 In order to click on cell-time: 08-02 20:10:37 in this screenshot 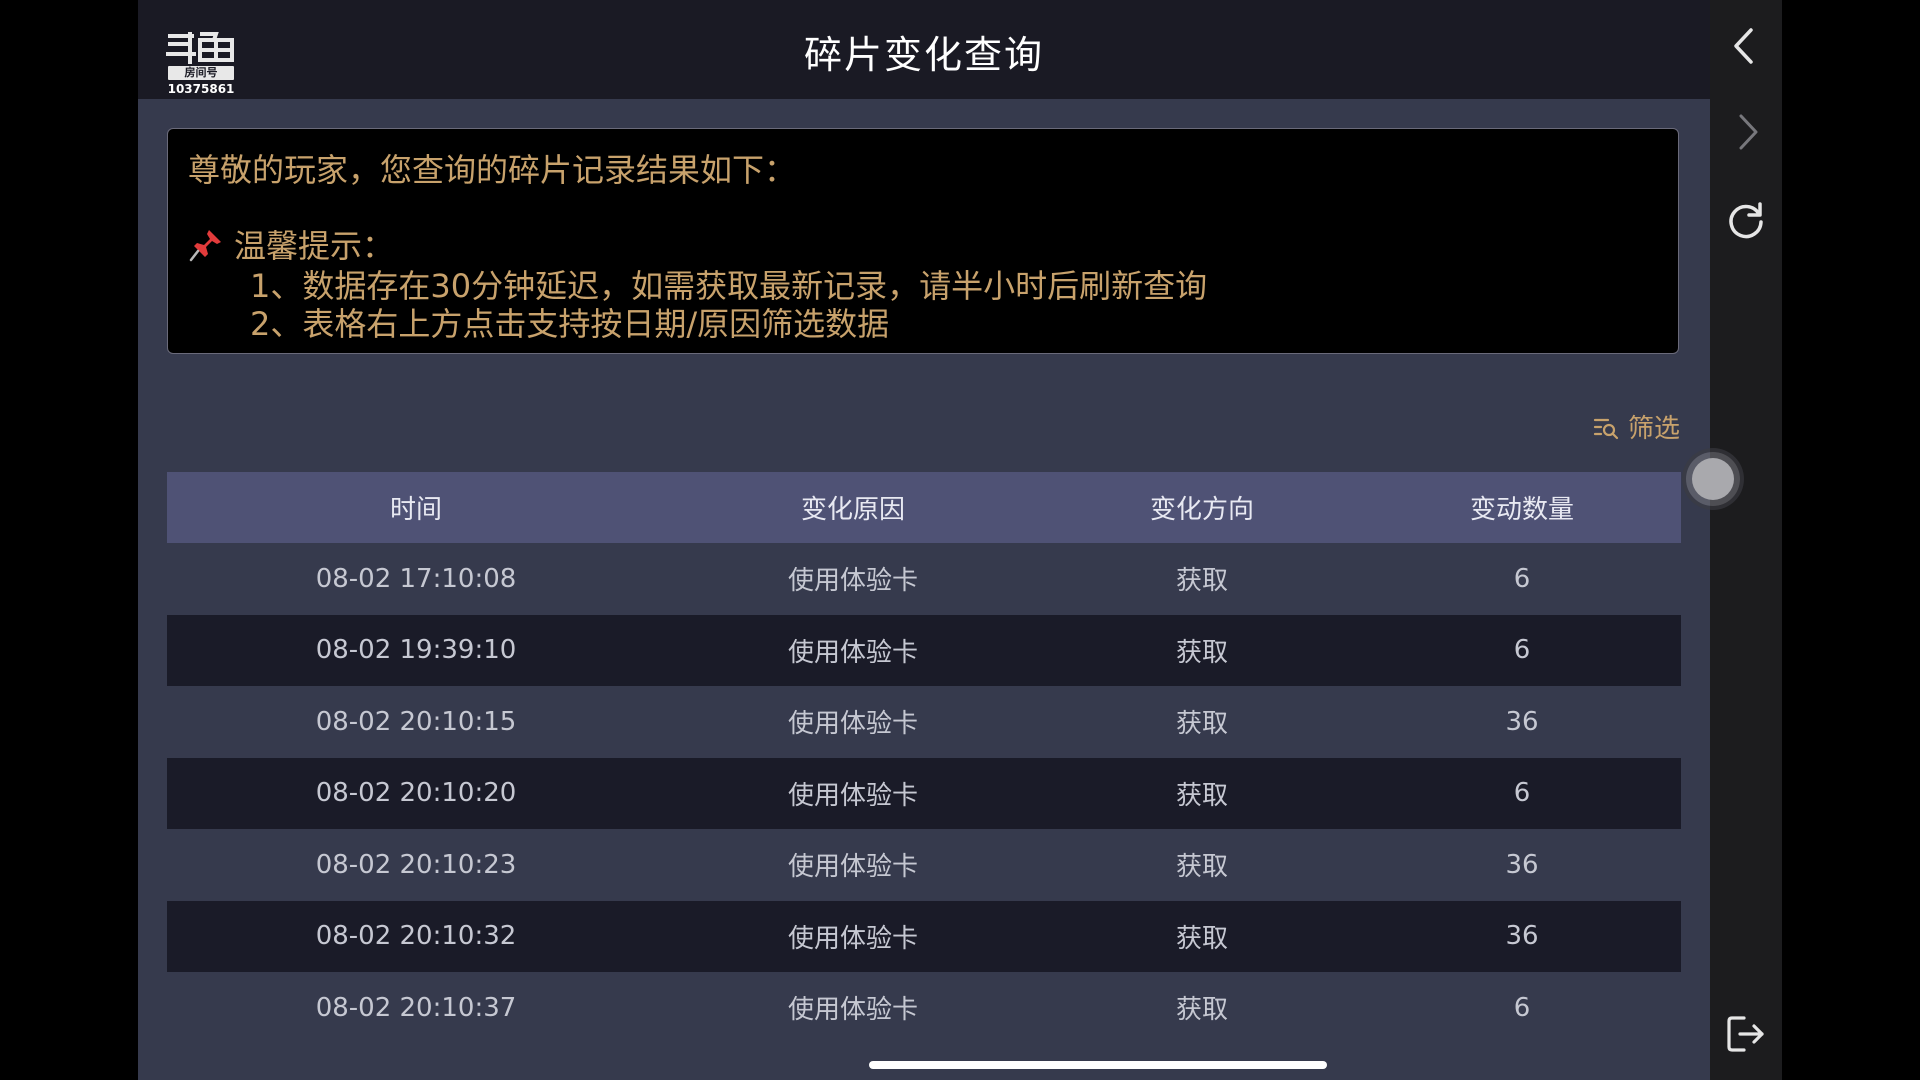, I will do `click(416, 1007)`.